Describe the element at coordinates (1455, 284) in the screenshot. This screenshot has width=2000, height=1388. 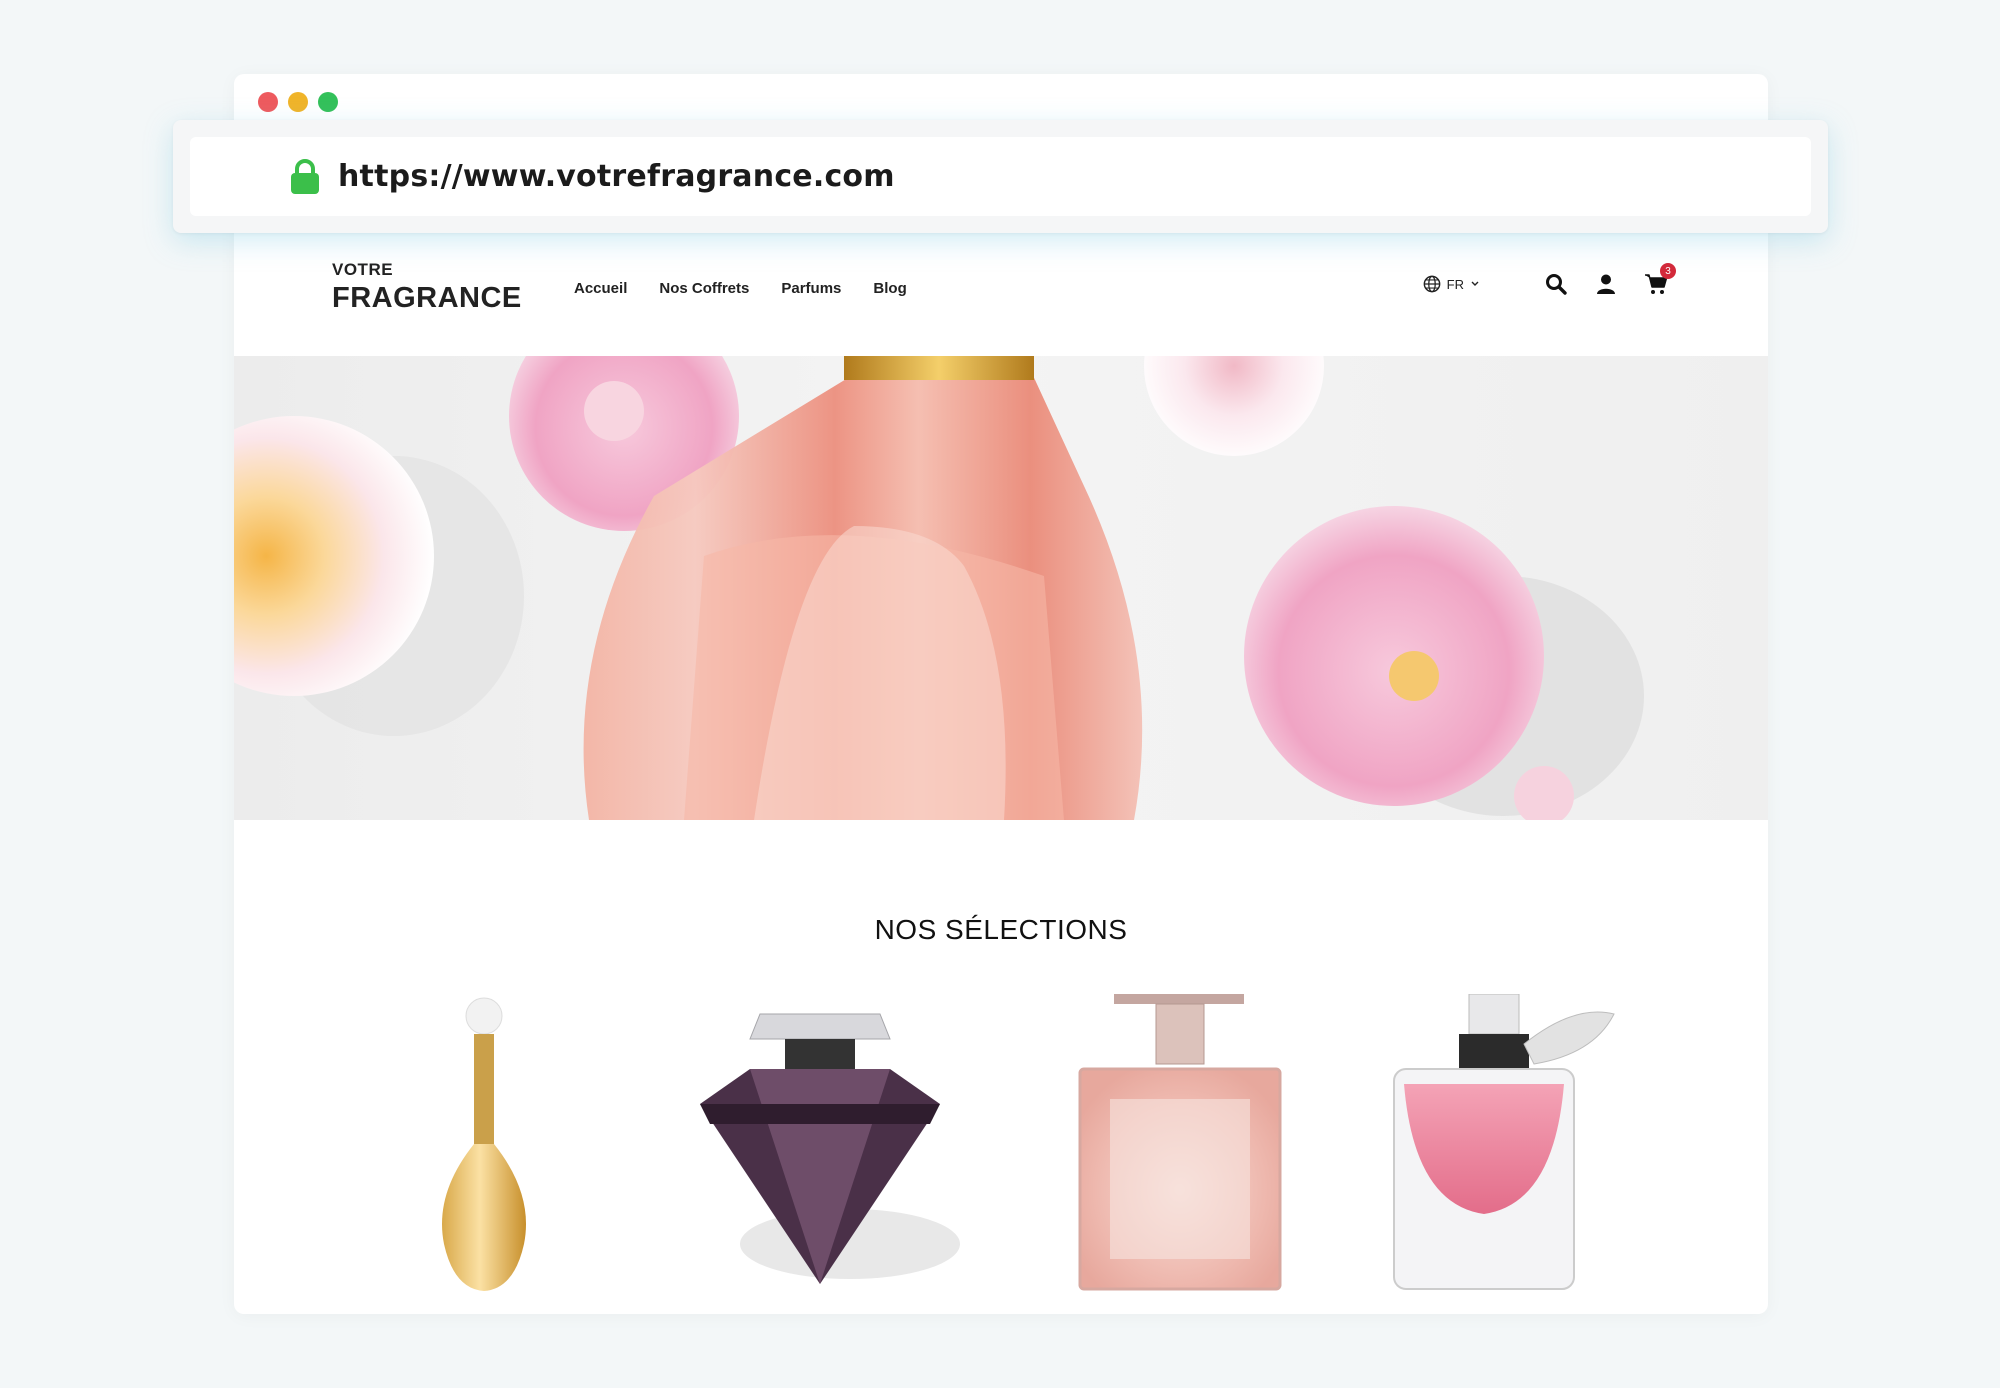
I see `language-label: FR` at that location.